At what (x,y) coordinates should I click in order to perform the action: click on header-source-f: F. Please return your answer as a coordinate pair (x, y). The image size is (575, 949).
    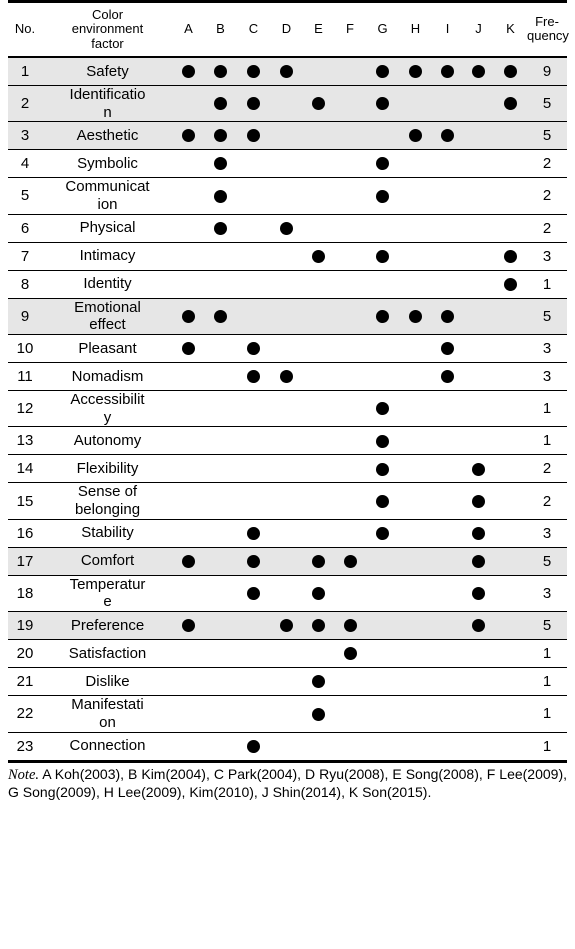
    Looking at the image, I should click on (350, 29).